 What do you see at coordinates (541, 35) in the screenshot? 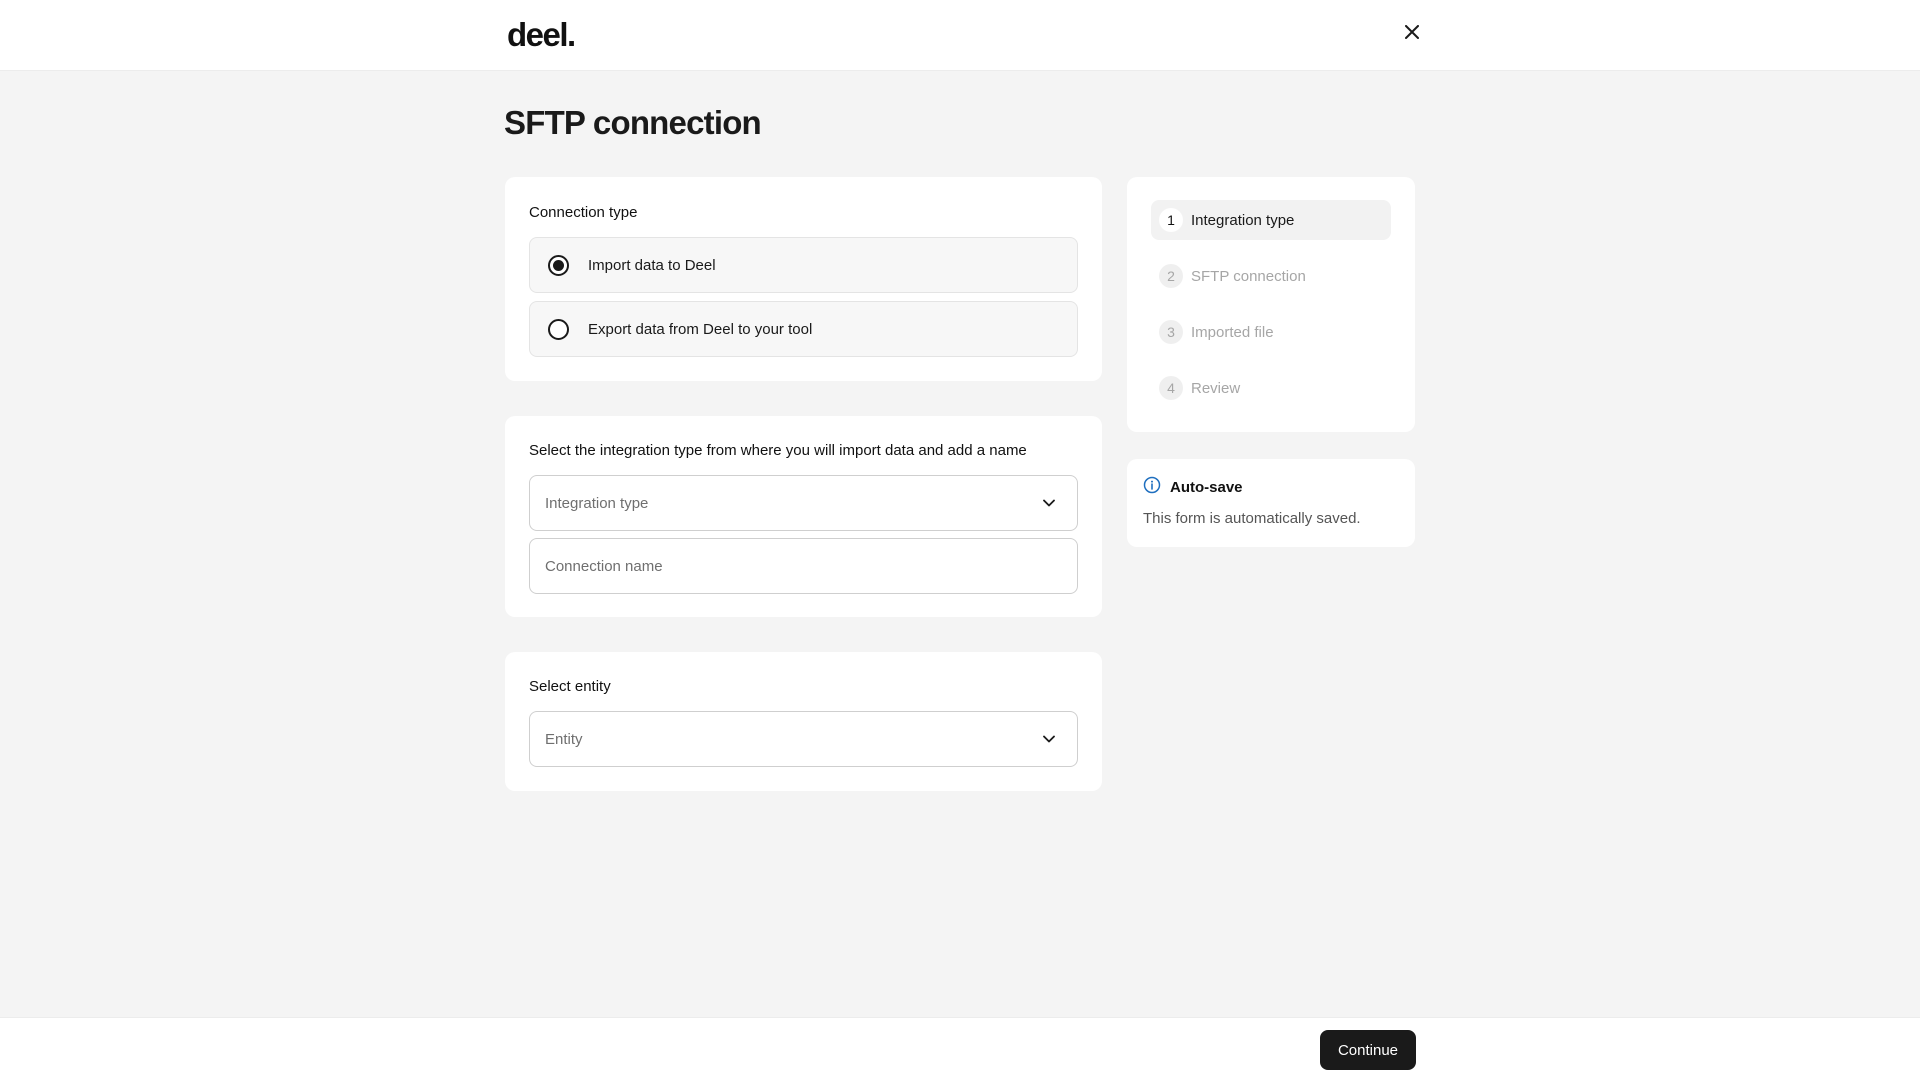
I see `deel-logo: deel.` at bounding box center [541, 35].